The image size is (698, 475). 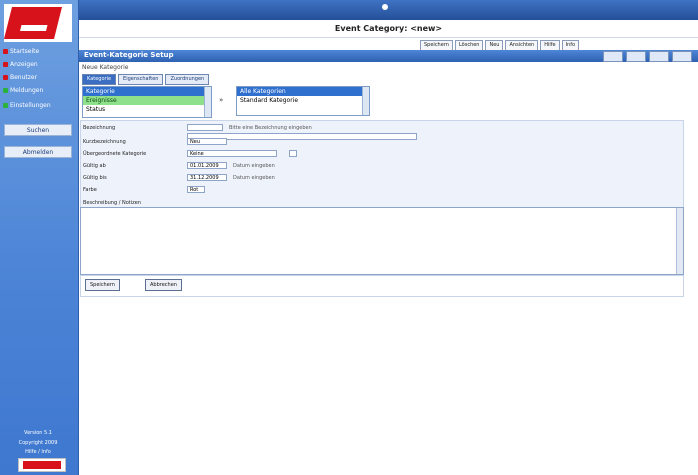 I want to click on list-item: Status, so click(x=147, y=109).